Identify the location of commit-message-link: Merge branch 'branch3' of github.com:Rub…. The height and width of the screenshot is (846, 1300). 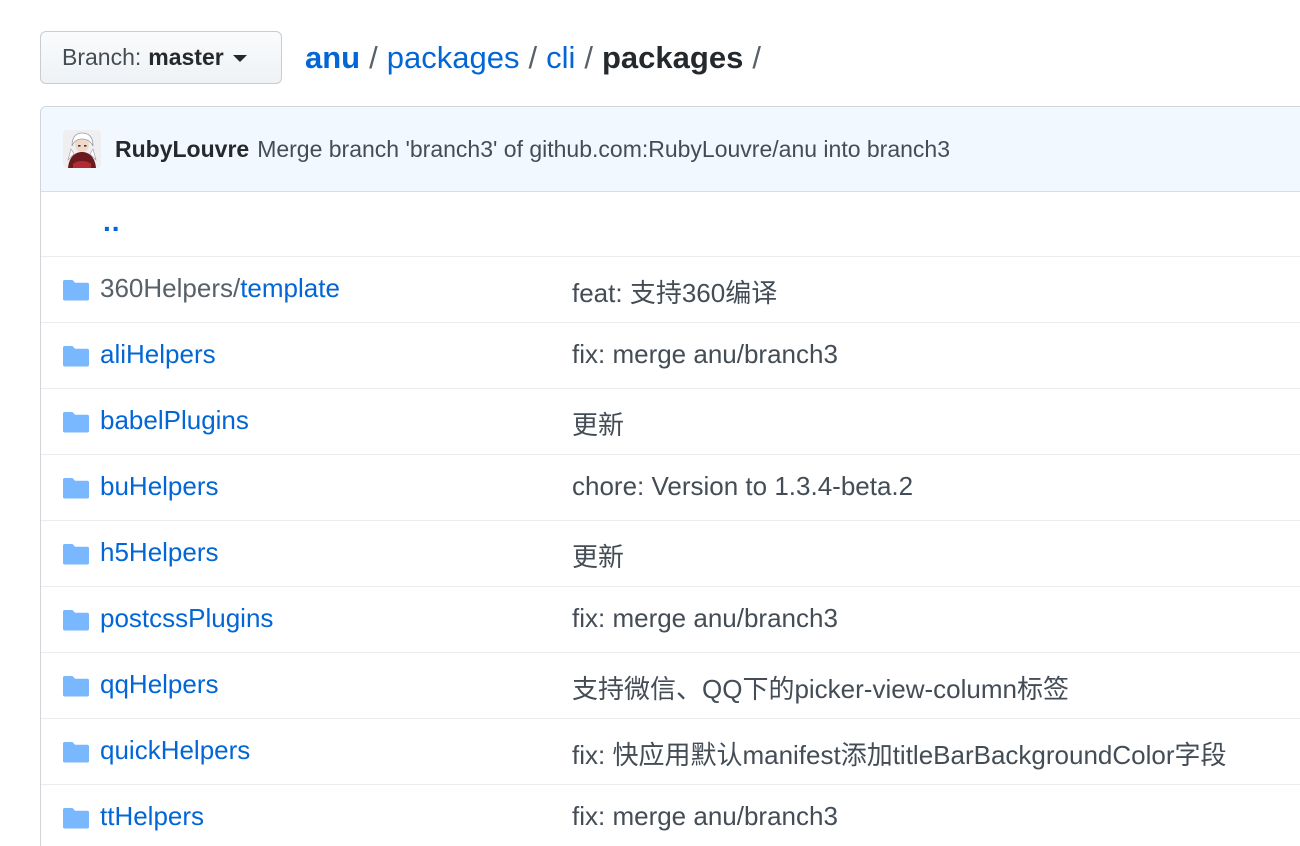
(603, 149).